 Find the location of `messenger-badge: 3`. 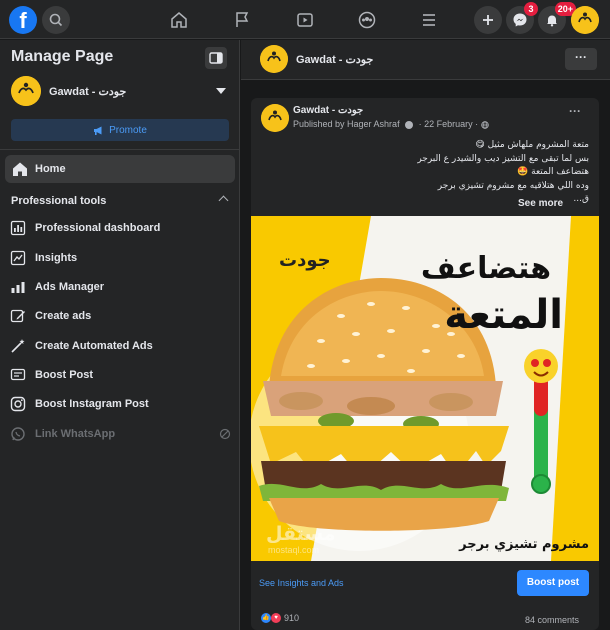

messenger-badge: 3 is located at coordinates (531, 9).